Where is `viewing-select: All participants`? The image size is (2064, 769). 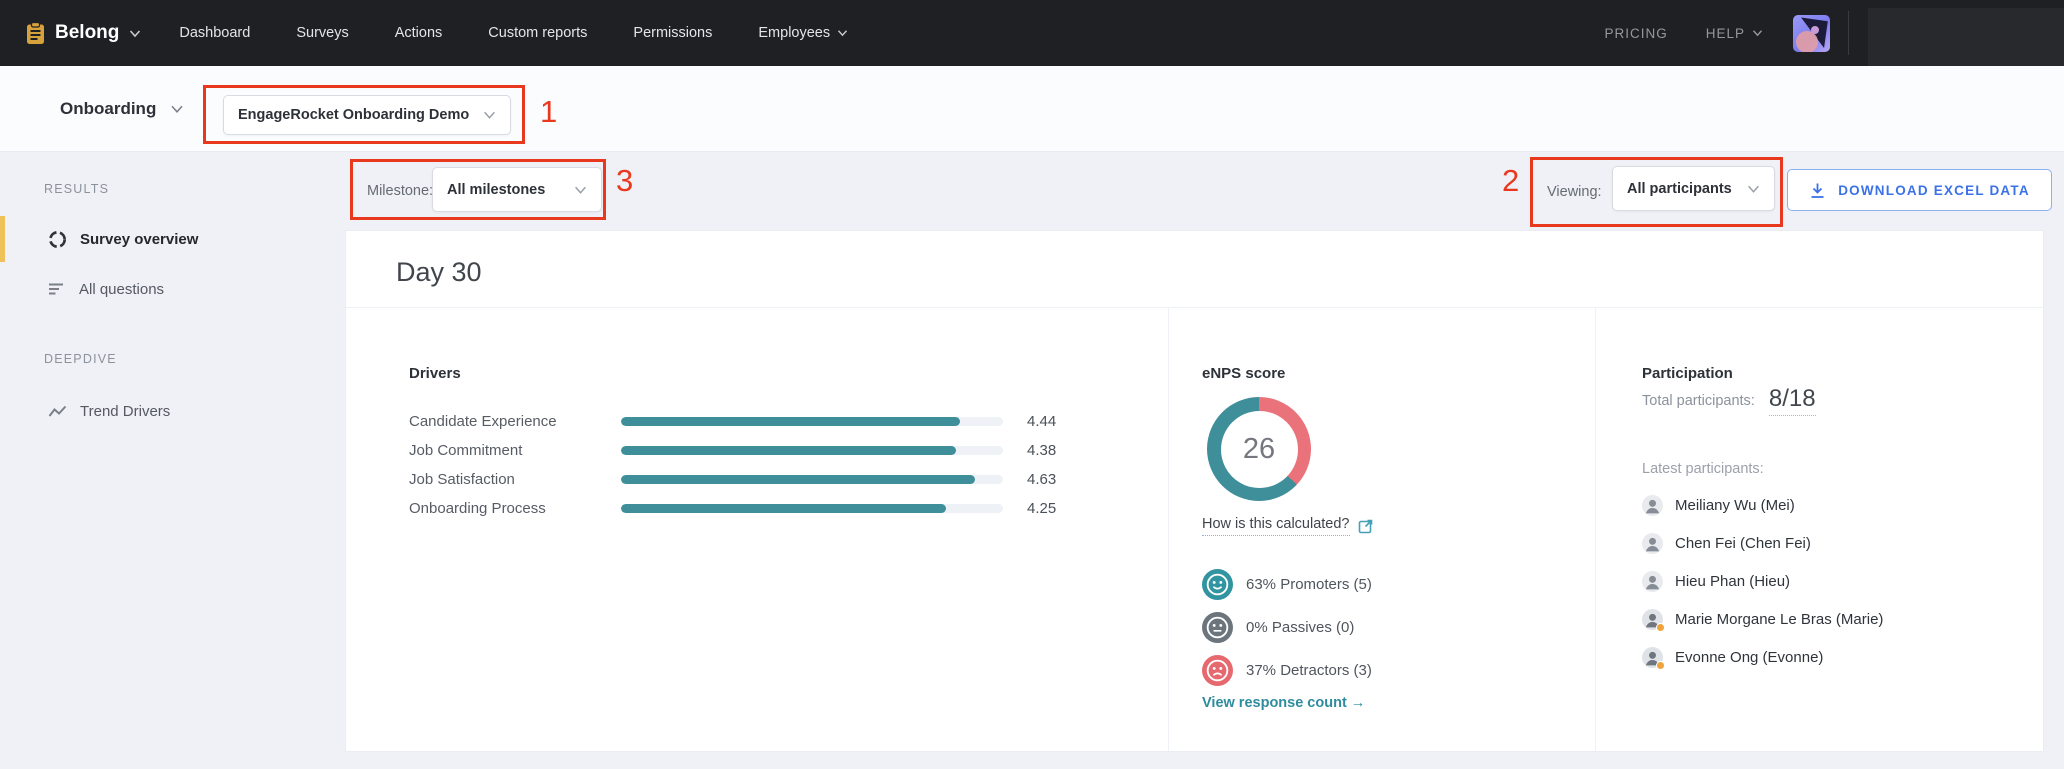 viewing-select: All participants is located at coordinates (1693, 188).